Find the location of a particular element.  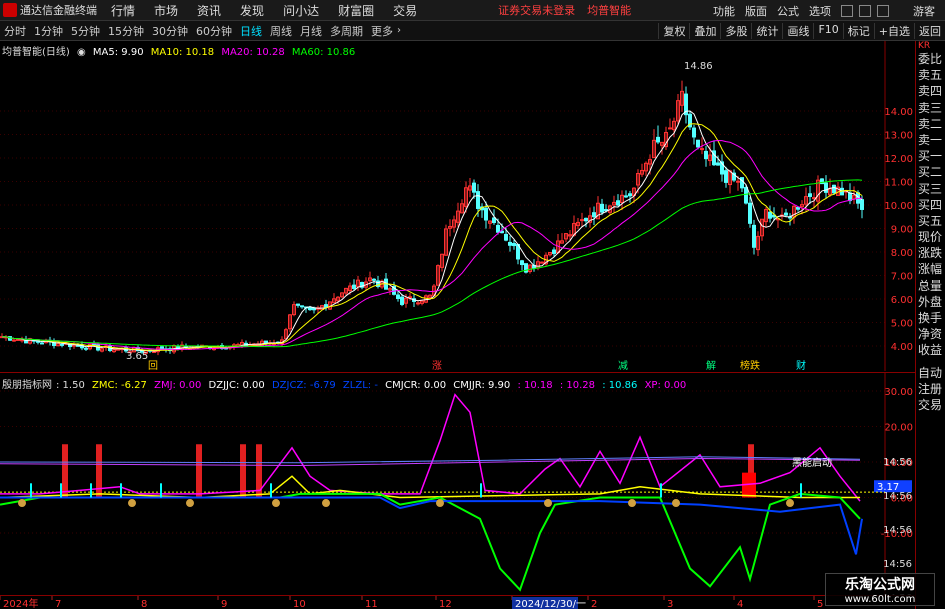

period-monthly: 月线 is located at coordinates (311, 31).